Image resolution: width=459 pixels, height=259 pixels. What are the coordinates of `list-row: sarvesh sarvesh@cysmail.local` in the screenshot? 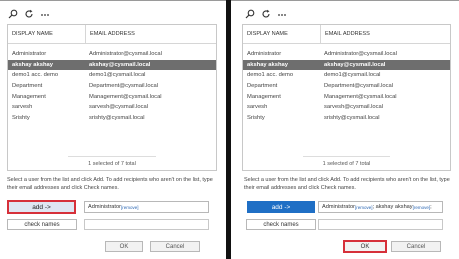 It's located at (346, 107).